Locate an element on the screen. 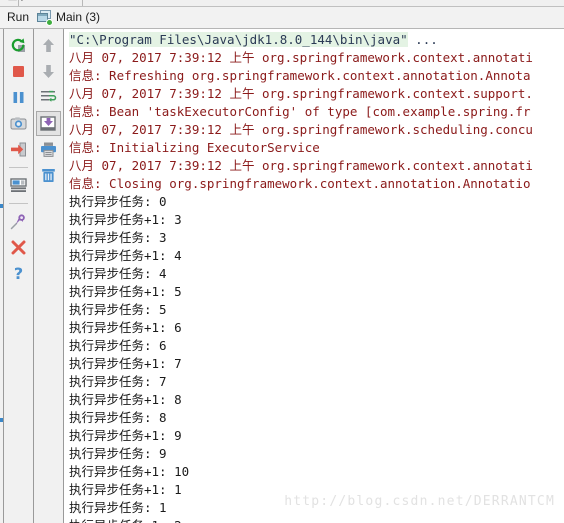 This screenshot has height=523, width=564. console-line: 执行异步任务: 9 is located at coordinates (316, 454).